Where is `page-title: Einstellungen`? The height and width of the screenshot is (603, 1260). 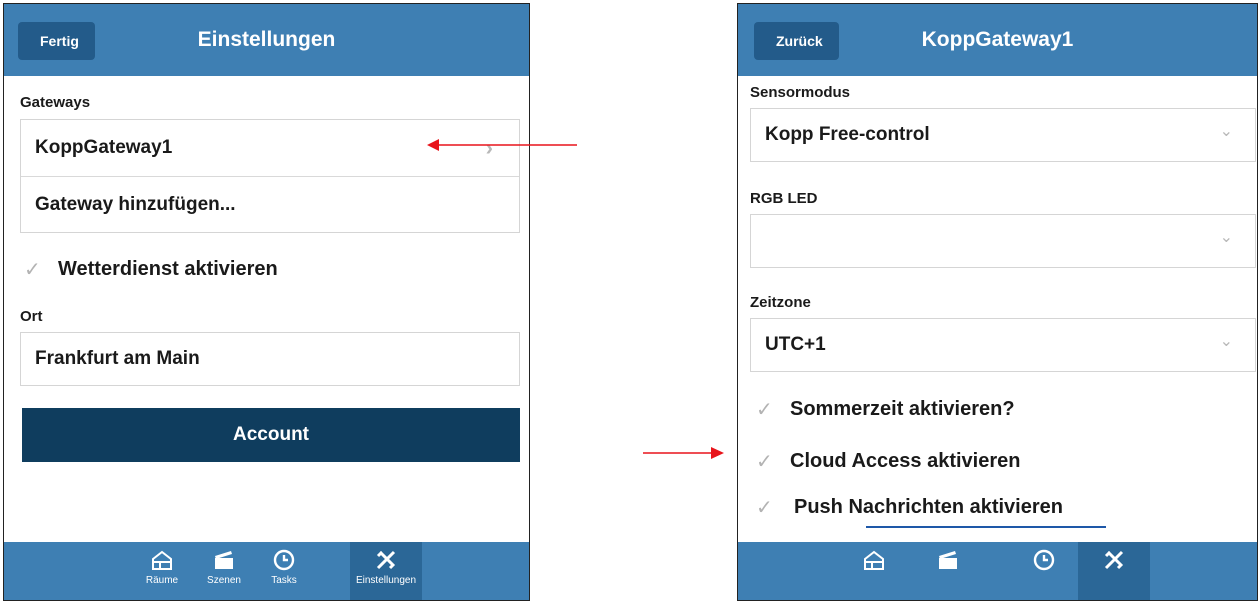
page-title: Einstellungen is located at coordinates (266, 39).